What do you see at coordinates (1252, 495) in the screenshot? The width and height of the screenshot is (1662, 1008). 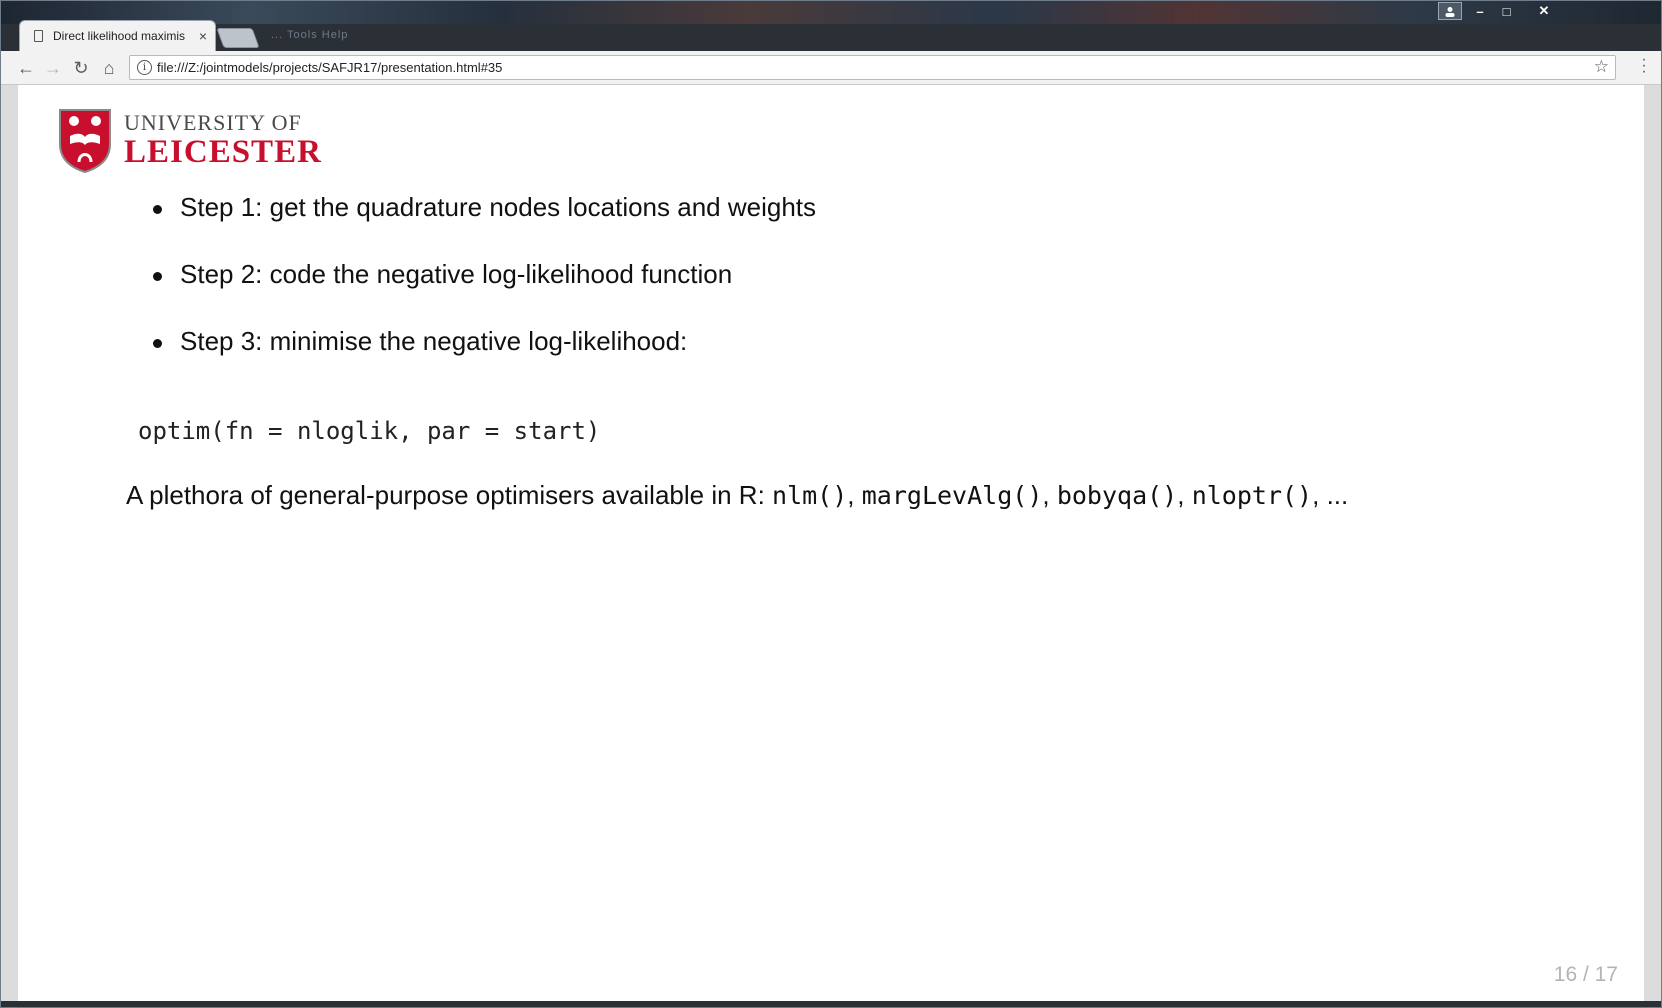 I see `optimiser-name: nloptr()` at bounding box center [1252, 495].